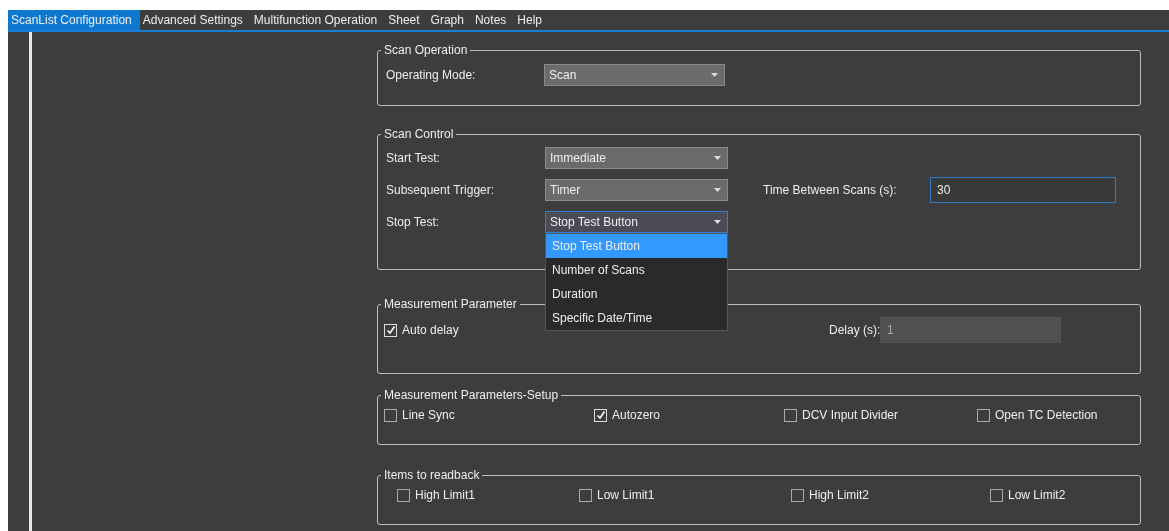  What do you see at coordinates (636, 270) in the screenshot?
I see `dropdown-option: Number of Scans` at bounding box center [636, 270].